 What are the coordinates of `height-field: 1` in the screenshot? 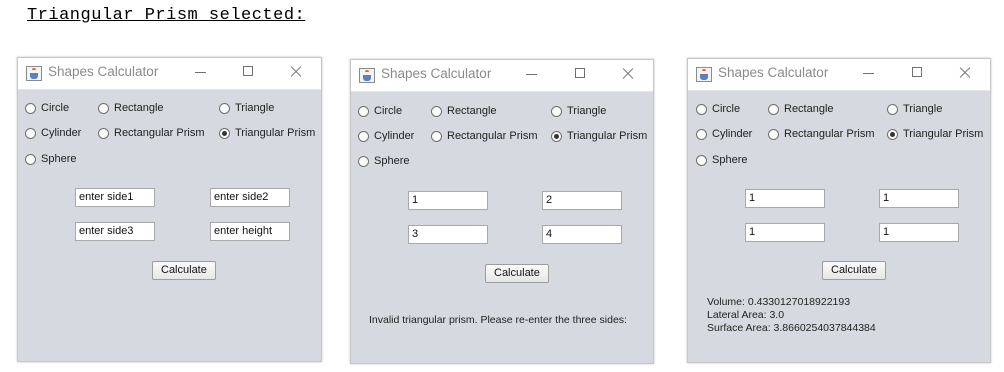 It's located at (919, 232).